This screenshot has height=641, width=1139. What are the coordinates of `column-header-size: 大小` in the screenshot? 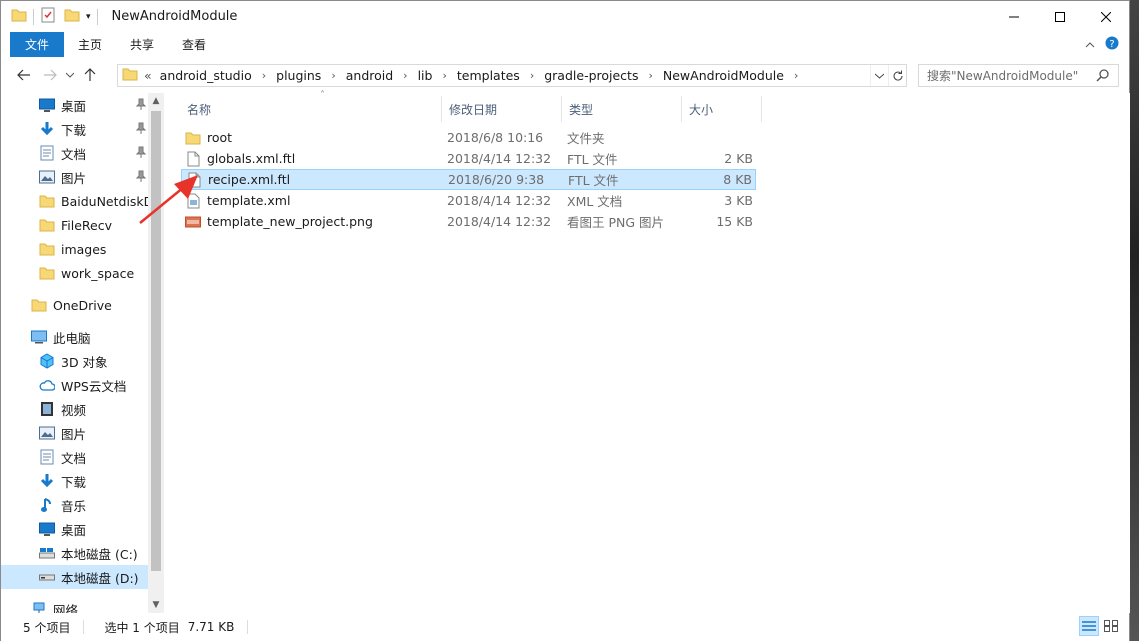 It's located at (722, 109).